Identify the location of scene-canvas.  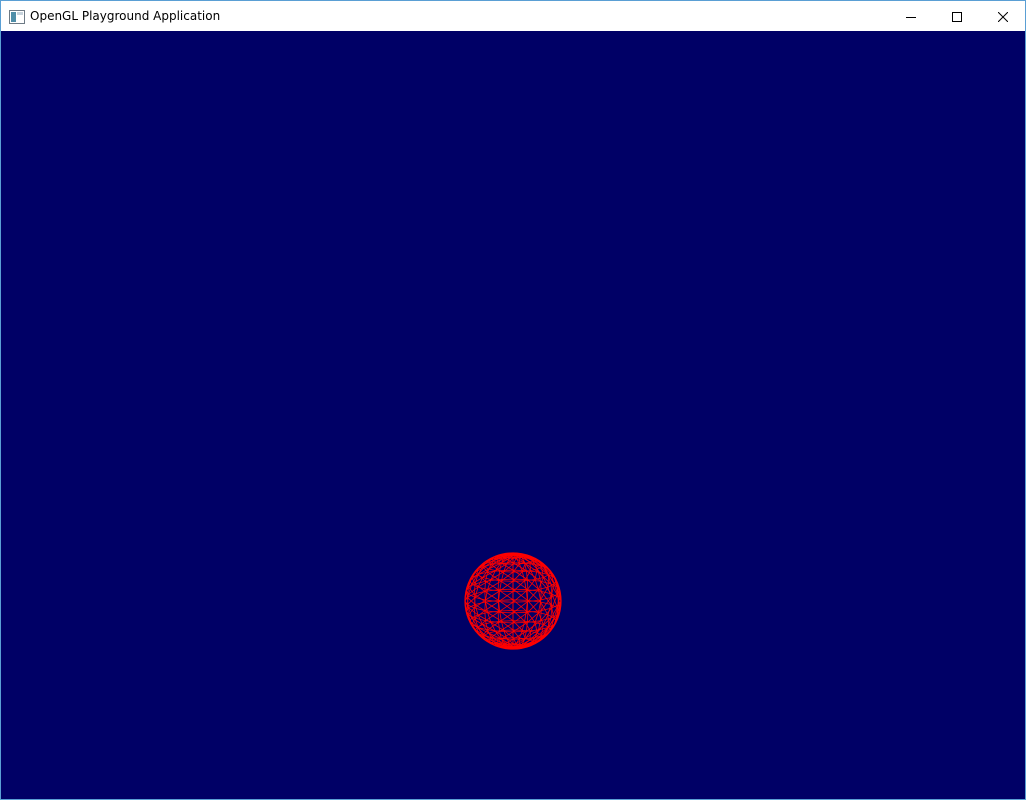
(513, 601).